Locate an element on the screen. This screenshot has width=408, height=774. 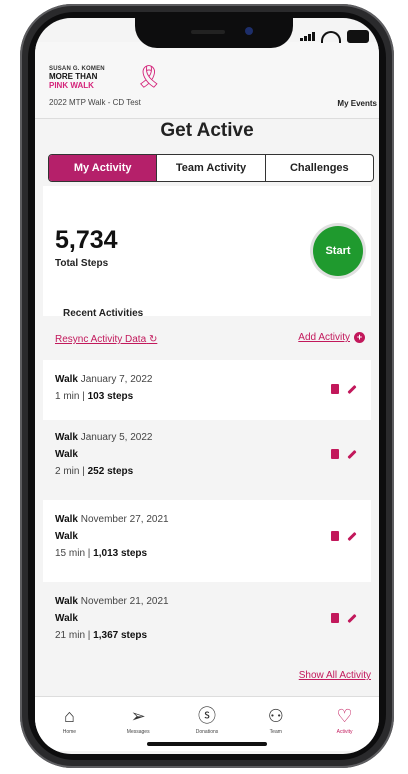
nav-home: ⌂ Home is located at coordinates (69, 724).